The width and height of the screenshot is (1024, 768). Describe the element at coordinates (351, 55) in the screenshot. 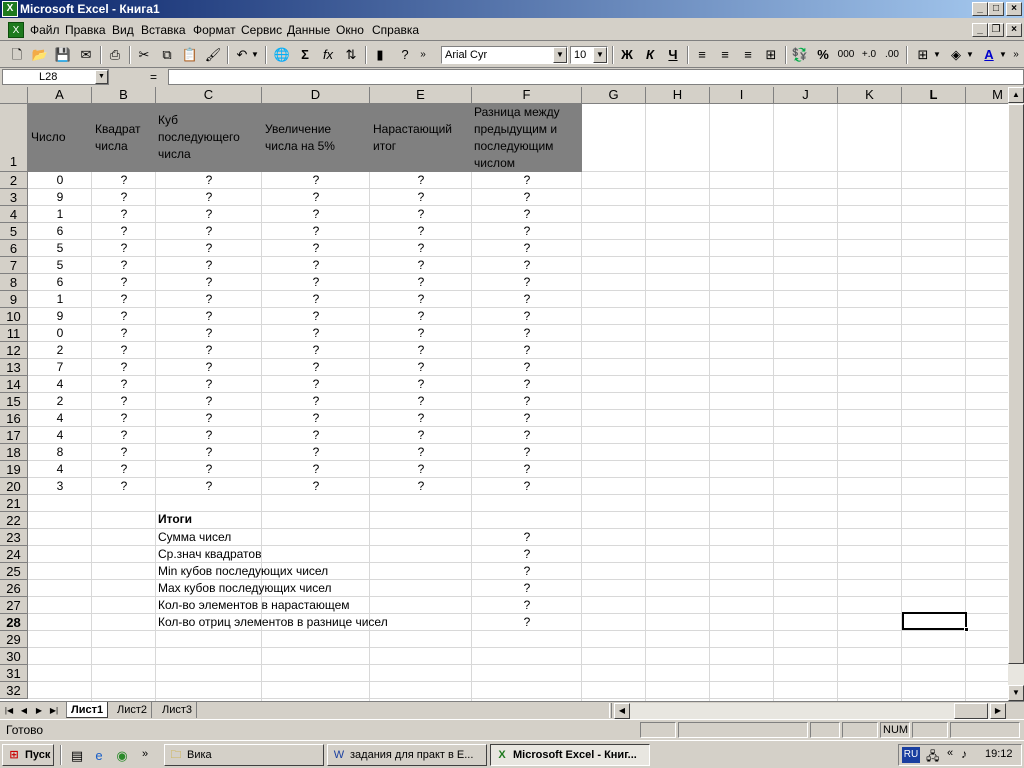

I see `sort-icon: ⇅` at that location.